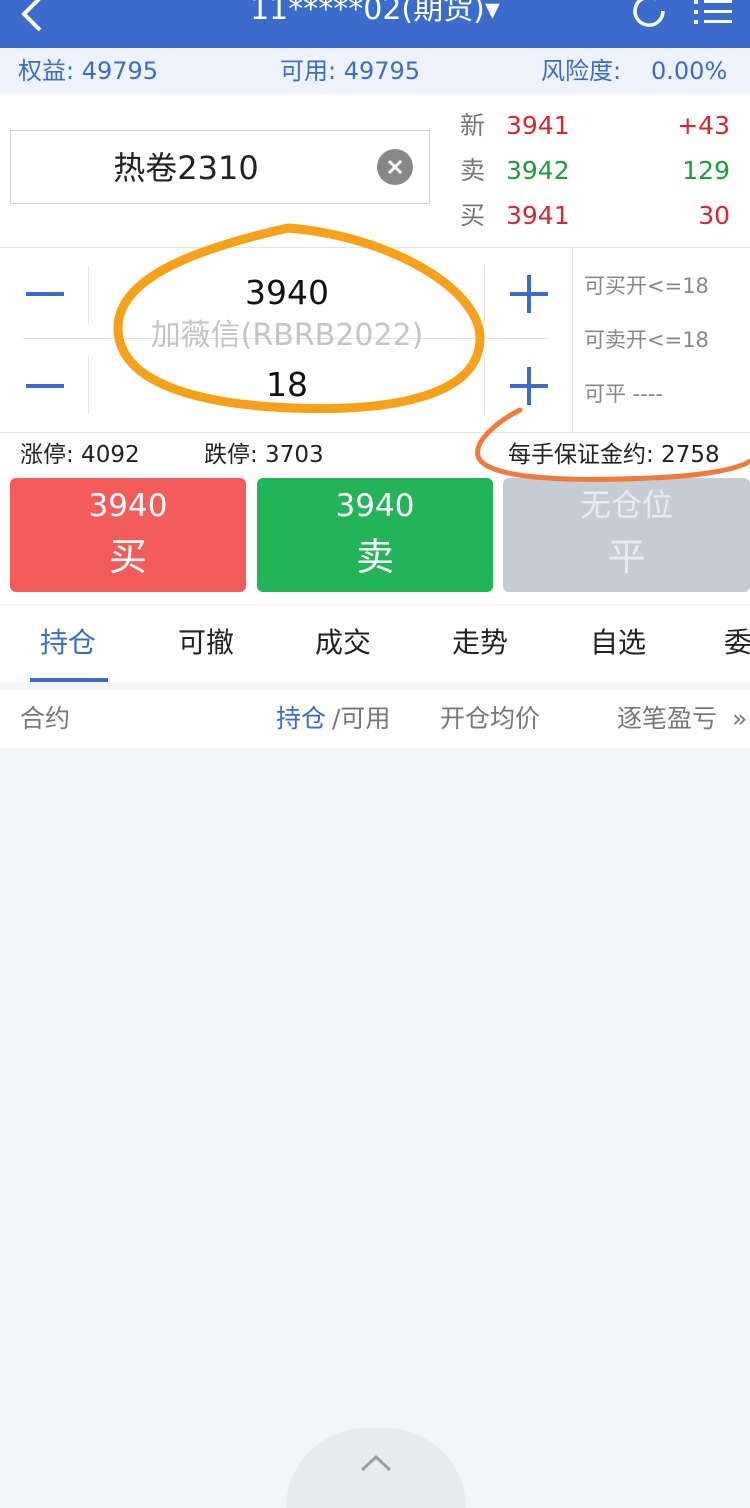  Describe the element at coordinates (350, 71) in the screenshot. I see `available-label: 可用: 49795` at that location.